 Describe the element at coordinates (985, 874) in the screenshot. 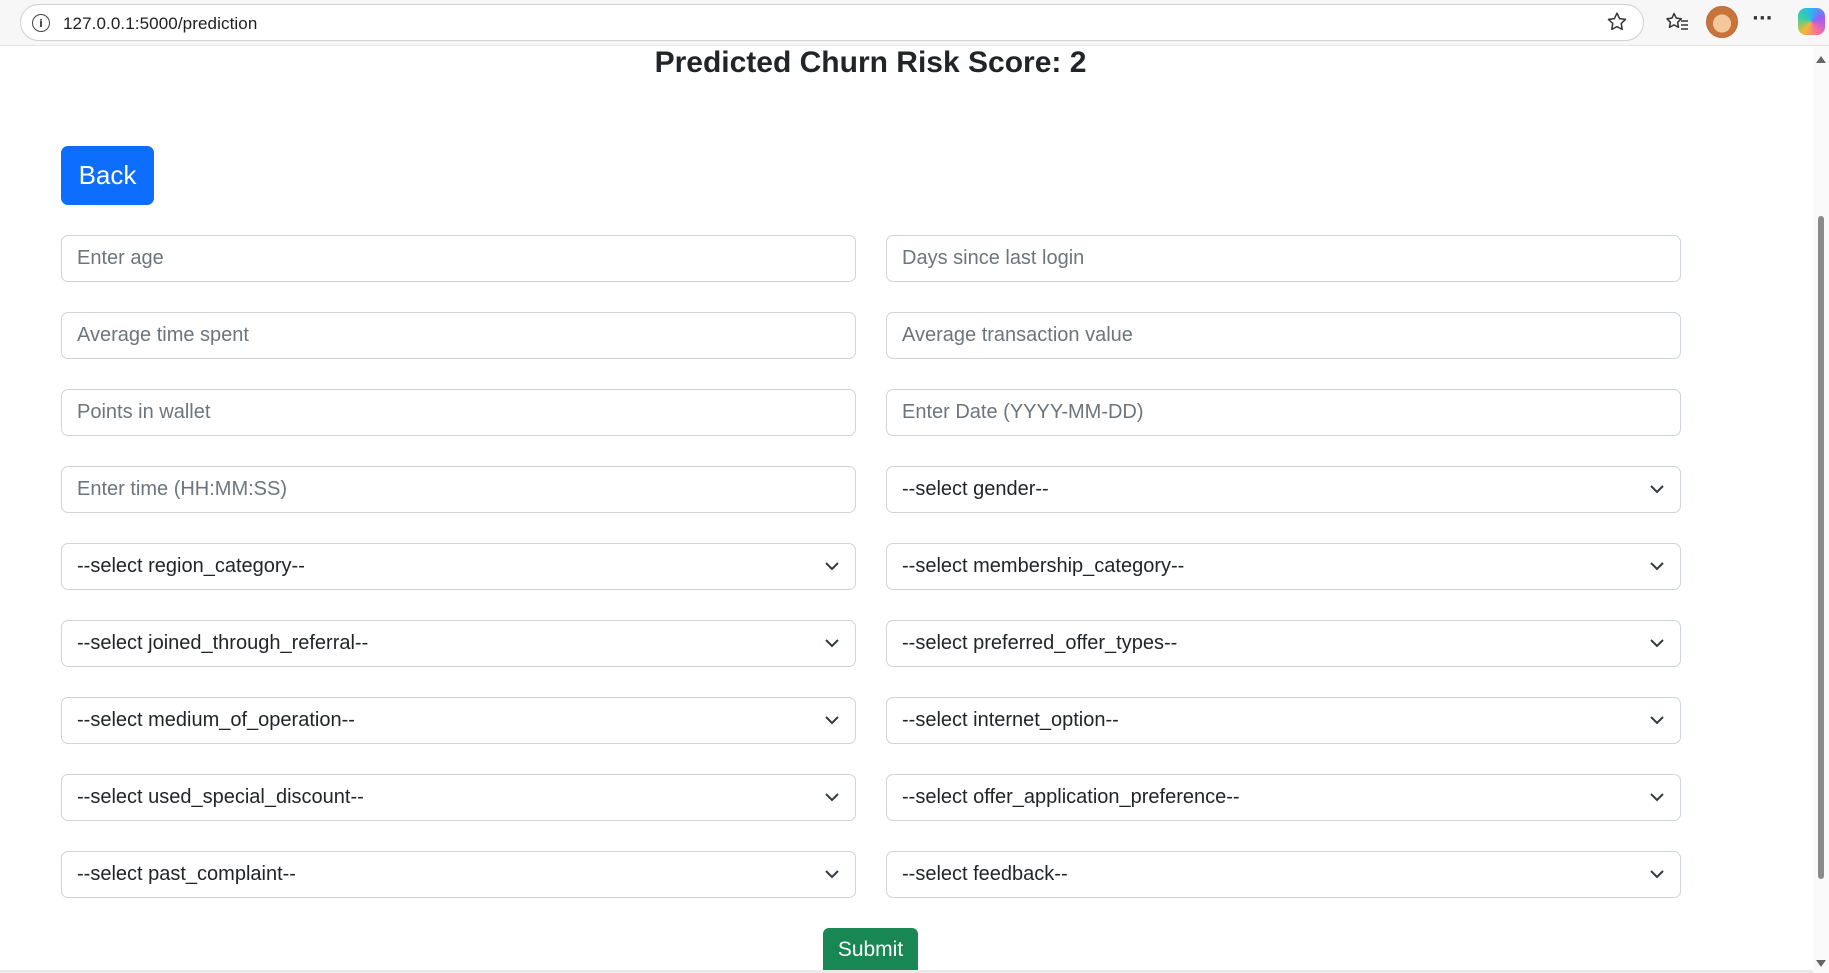

I see `feedback-select-value: --select feedback--` at that location.